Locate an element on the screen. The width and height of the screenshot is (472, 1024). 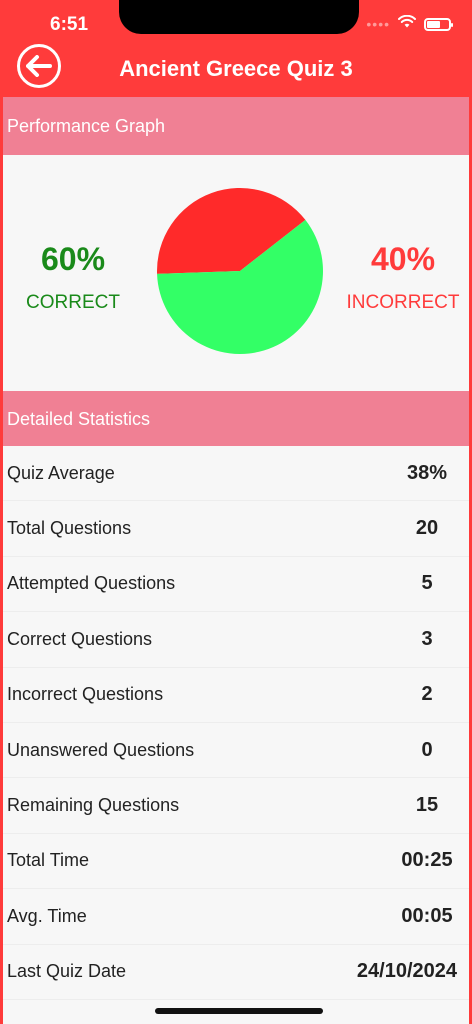
incorrect-stat: 40% INCORRECT is located at coordinates (403, 277).